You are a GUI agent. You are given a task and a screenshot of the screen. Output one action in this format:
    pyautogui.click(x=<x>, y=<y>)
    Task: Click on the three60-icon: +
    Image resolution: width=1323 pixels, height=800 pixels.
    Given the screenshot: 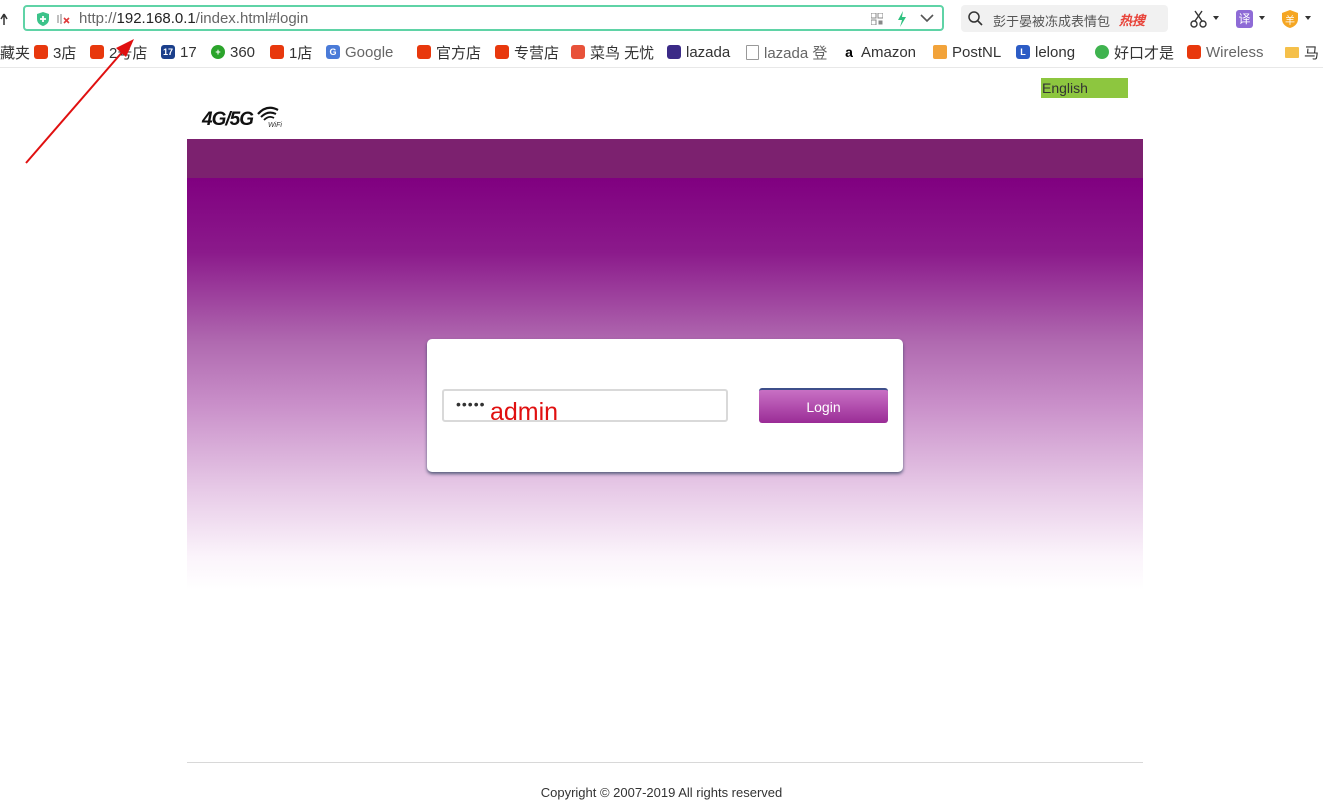 What is the action you would take?
    pyautogui.click(x=218, y=52)
    